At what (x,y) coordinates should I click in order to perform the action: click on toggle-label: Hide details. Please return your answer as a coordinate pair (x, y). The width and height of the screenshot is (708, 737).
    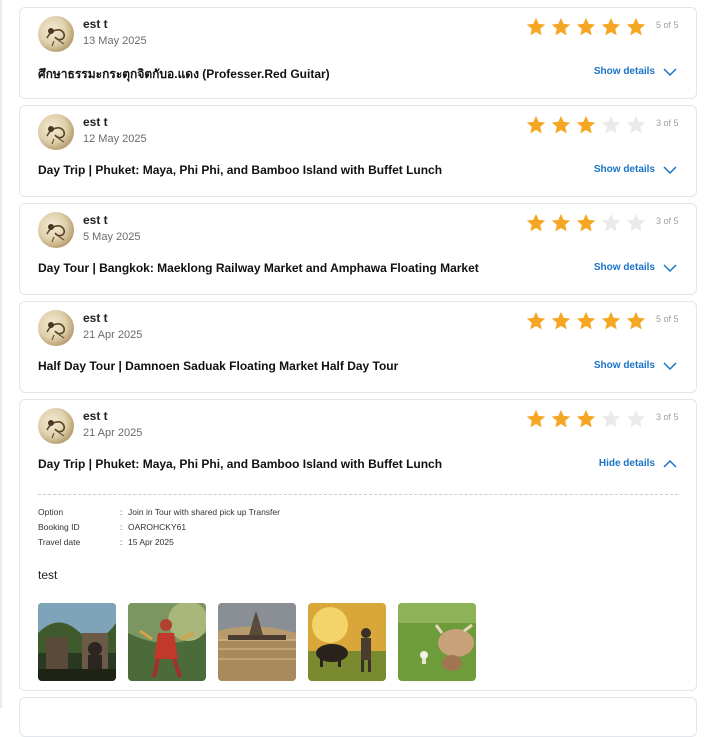
    Looking at the image, I should click on (626, 463).